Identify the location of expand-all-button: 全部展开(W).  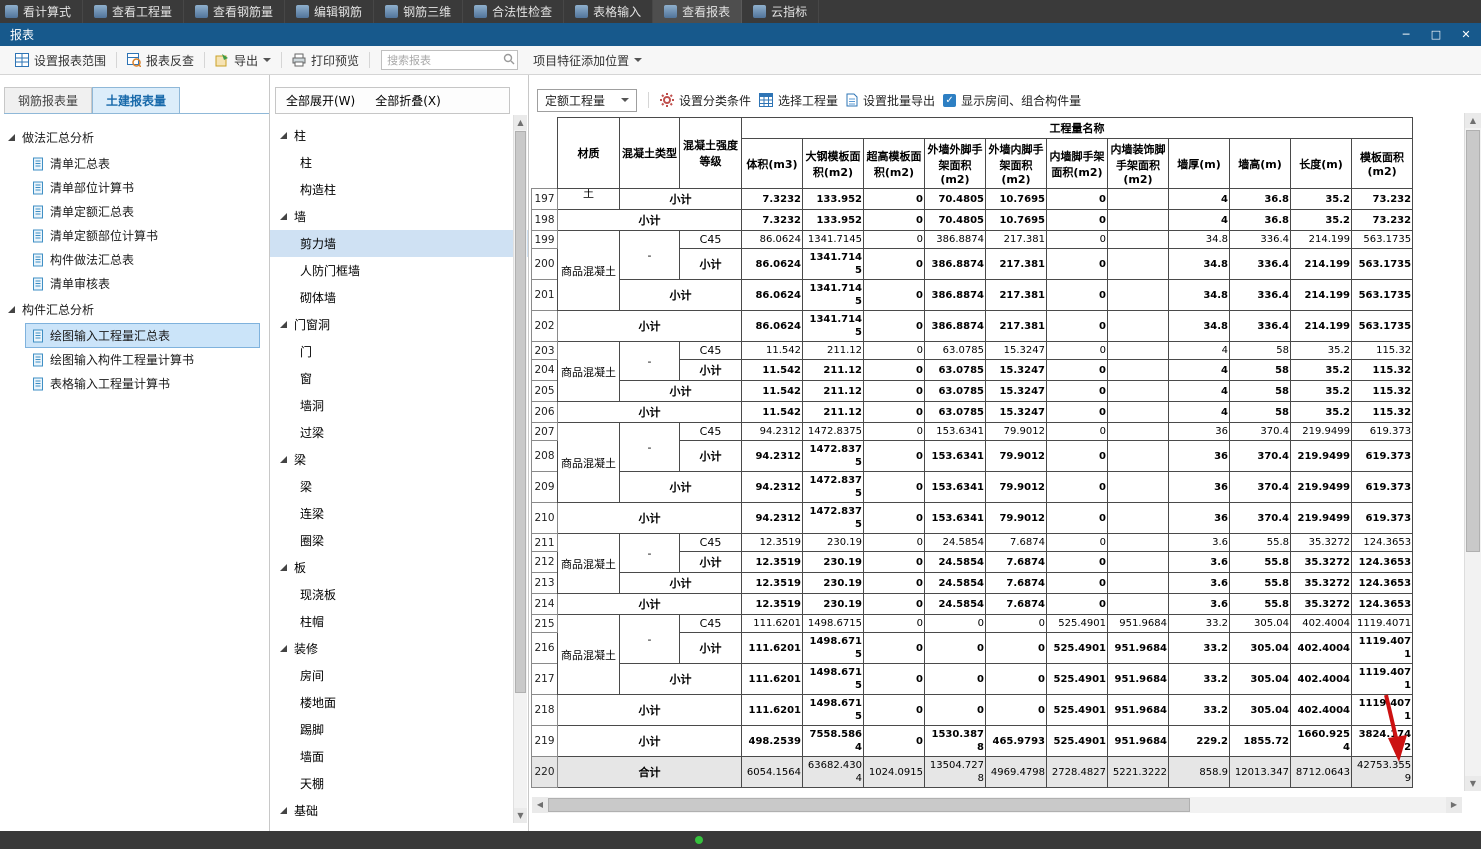
(320, 100).